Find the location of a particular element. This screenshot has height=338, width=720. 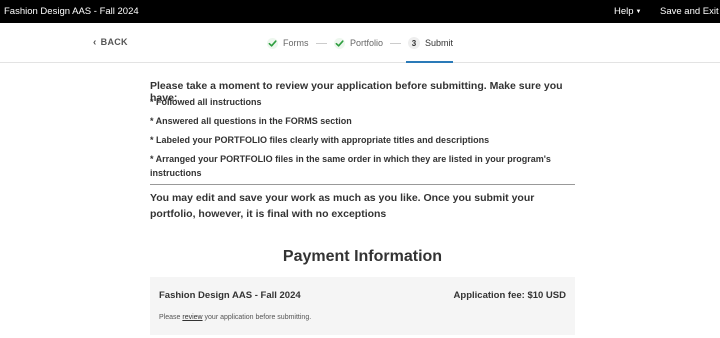

back-button: ‹ BACK is located at coordinates (110, 42).